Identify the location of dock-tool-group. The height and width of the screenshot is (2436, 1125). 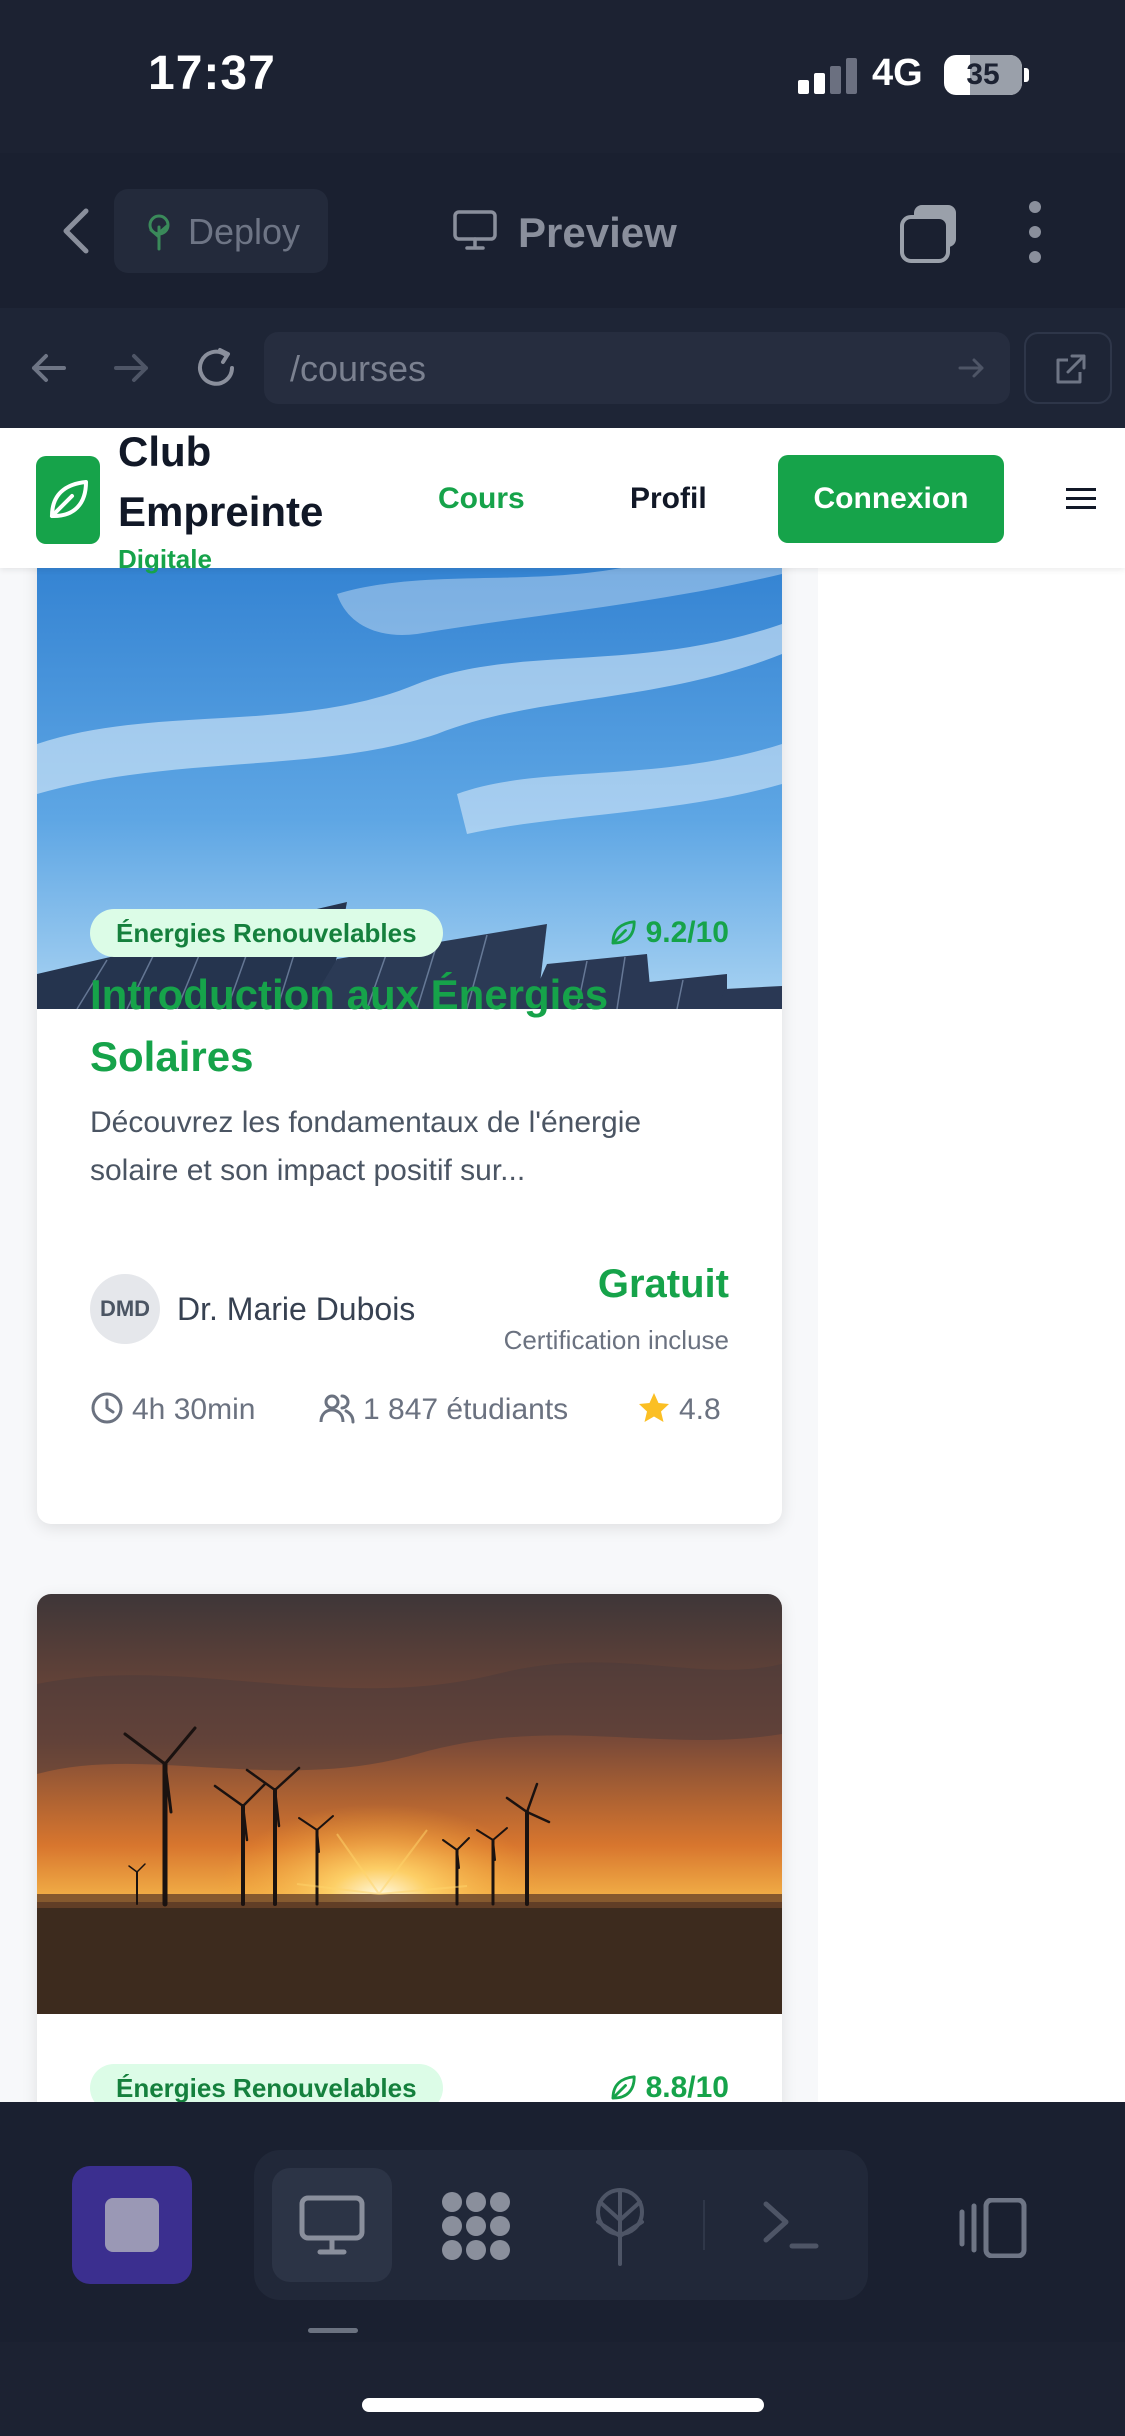
(561, 2225).